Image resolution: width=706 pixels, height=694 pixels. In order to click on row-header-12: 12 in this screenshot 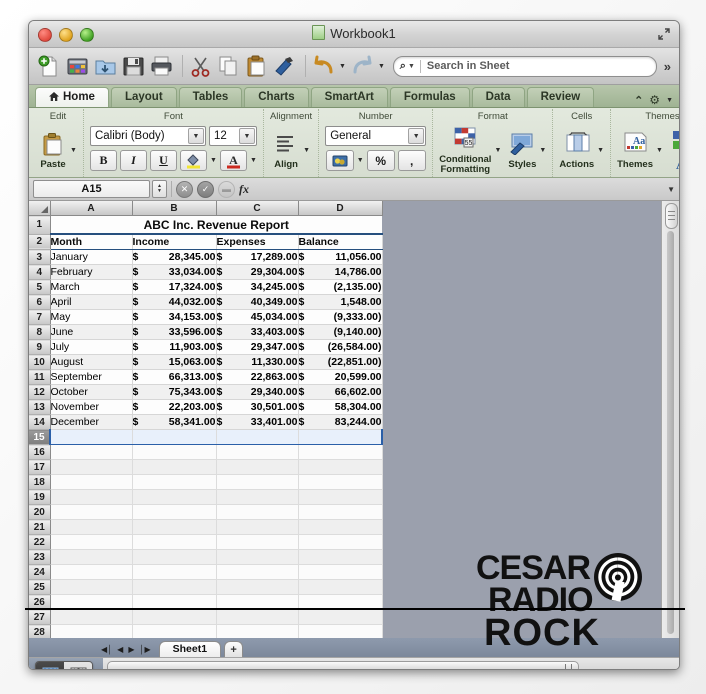, I will do `click(40, 392)`.